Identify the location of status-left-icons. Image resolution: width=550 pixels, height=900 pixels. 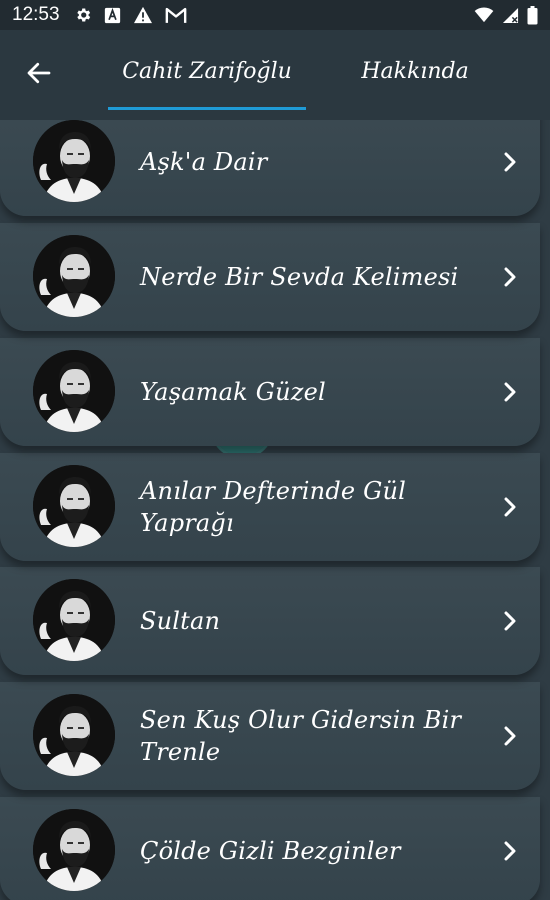
(130, 15).